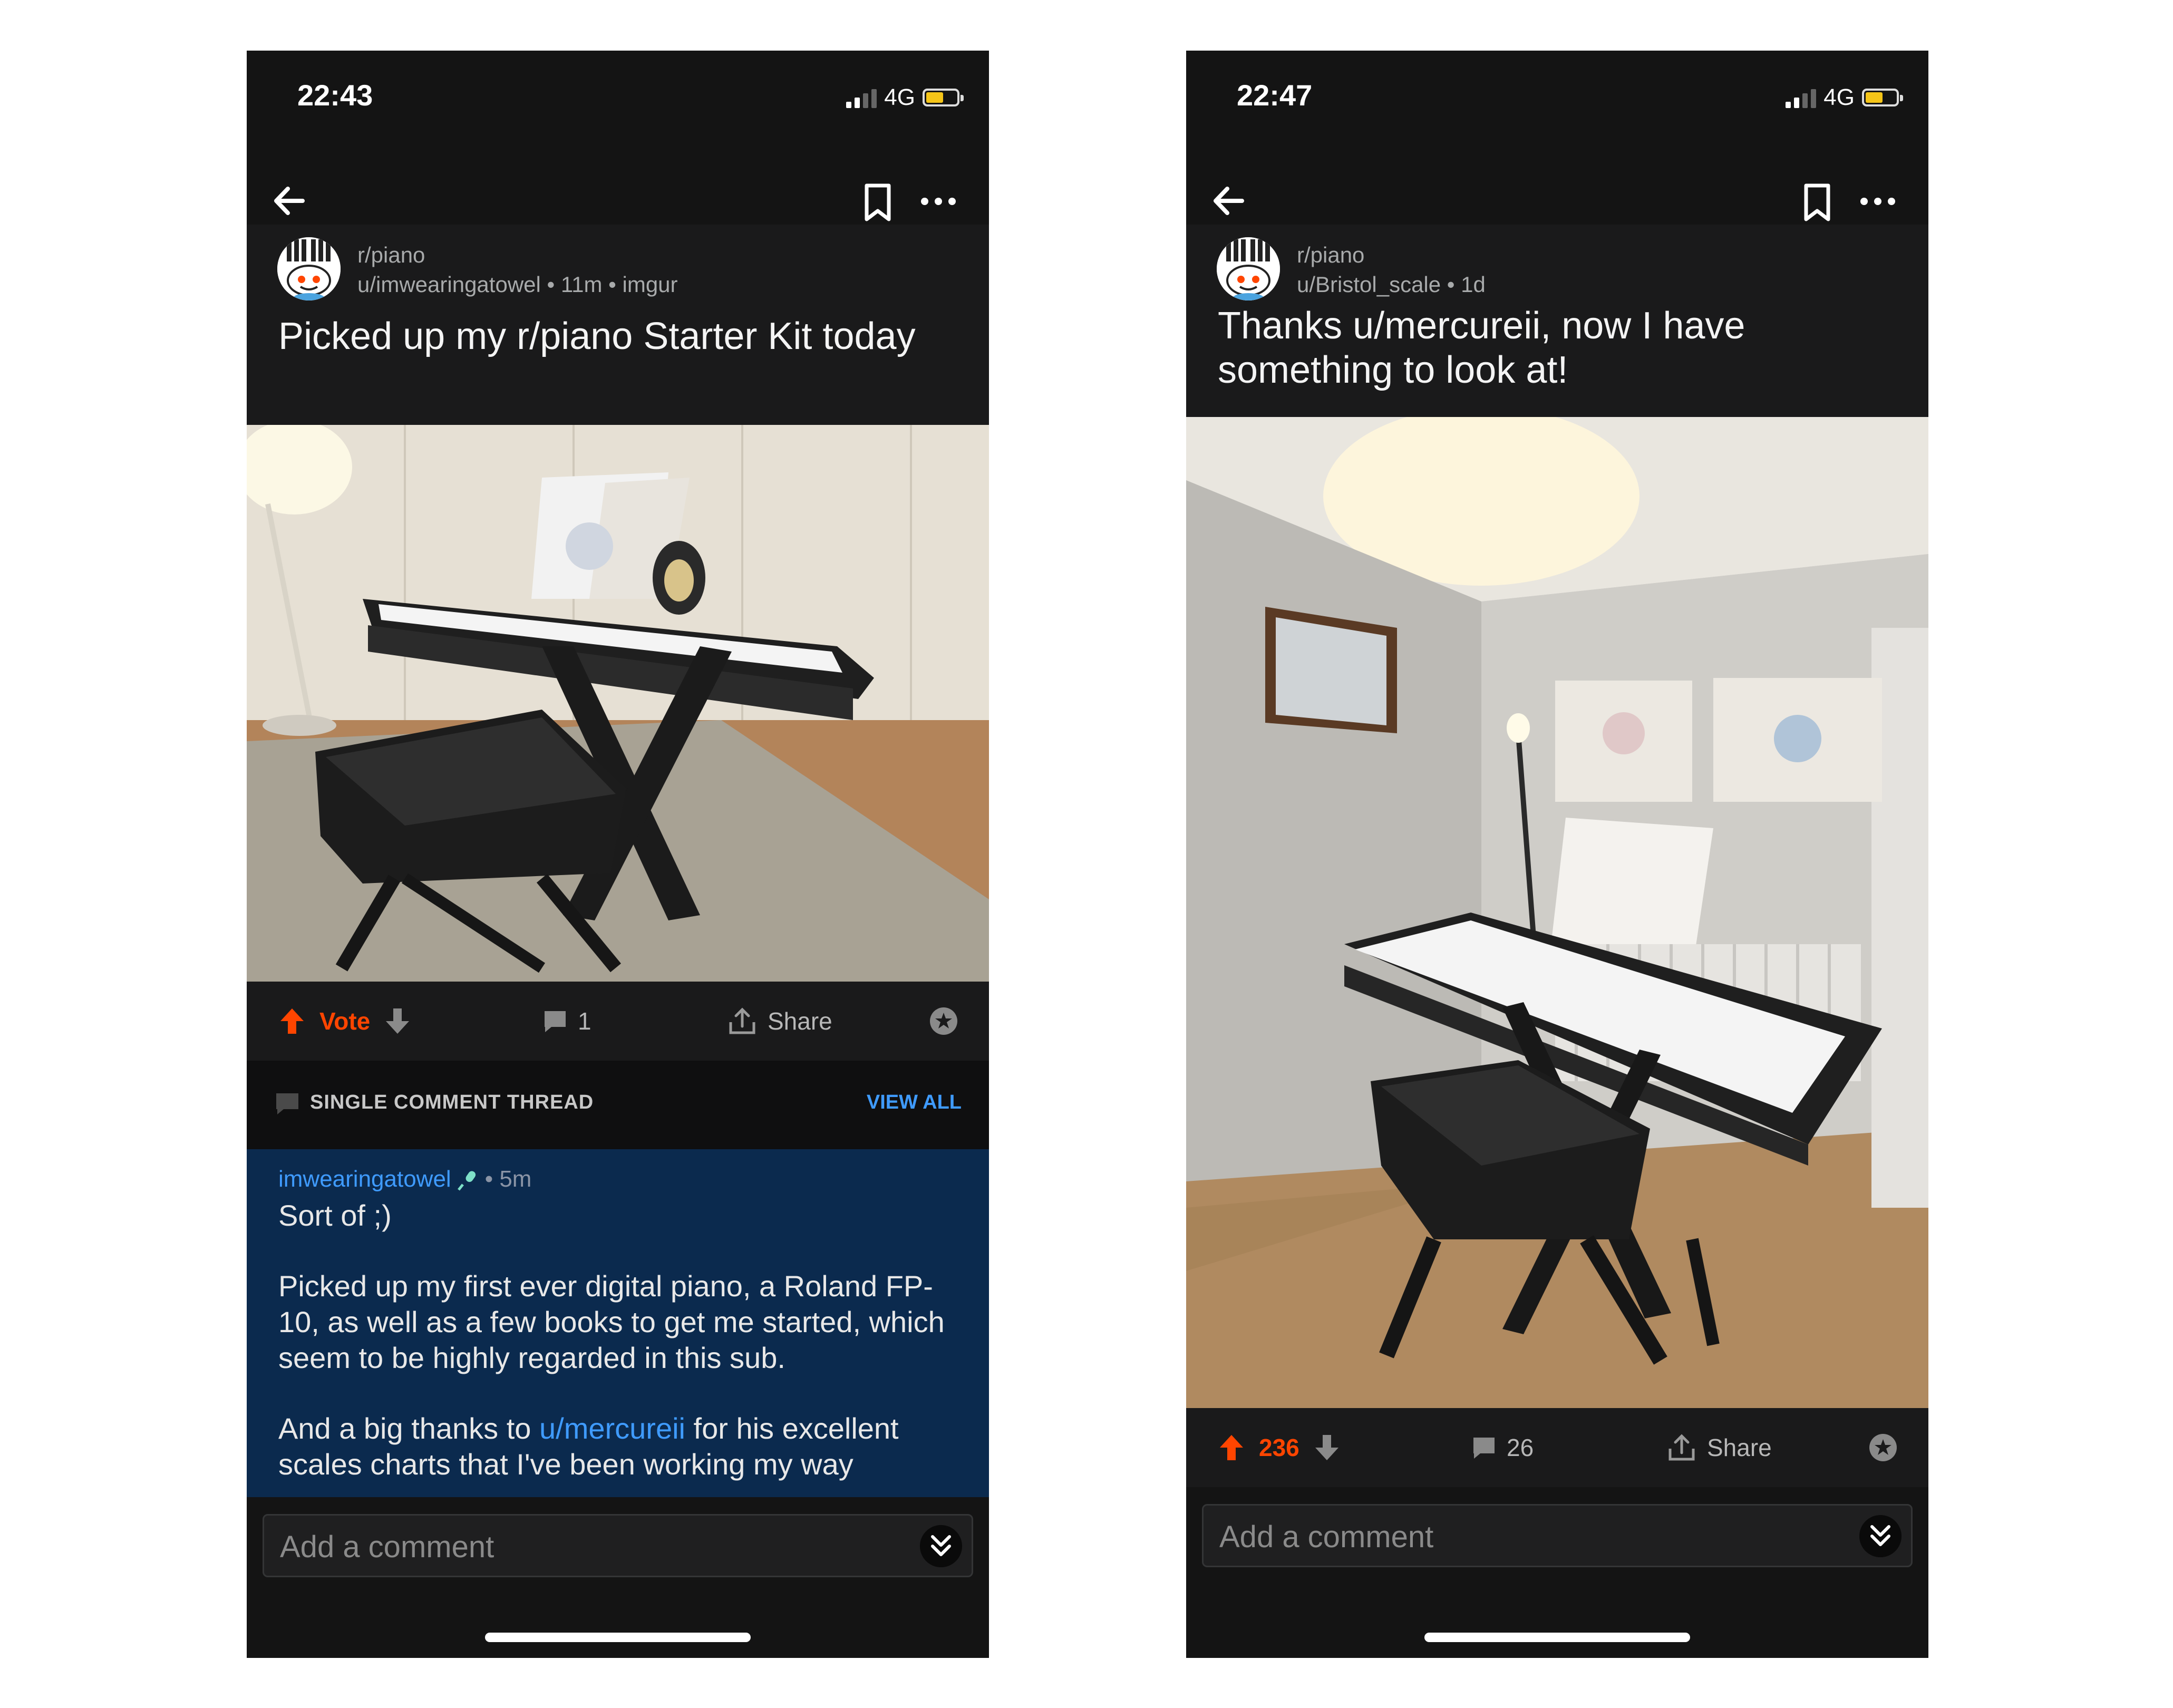  Describe the element at coordinates (612, 1428) in the screenshot. I see `user-mention-link: u/mercureii` at that location.